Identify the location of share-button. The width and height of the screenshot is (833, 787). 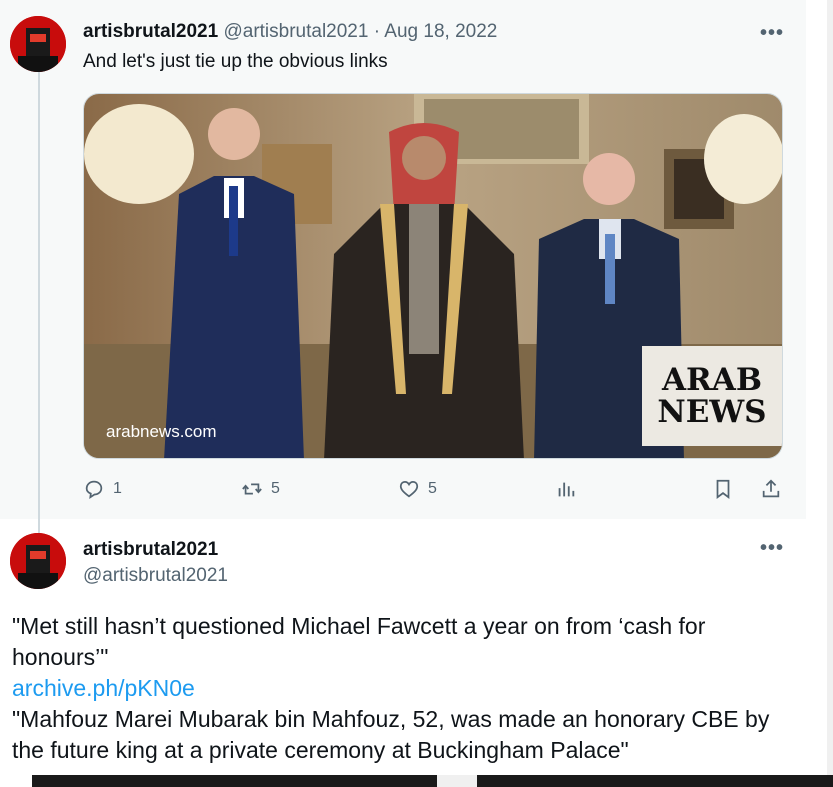
(775, 489).